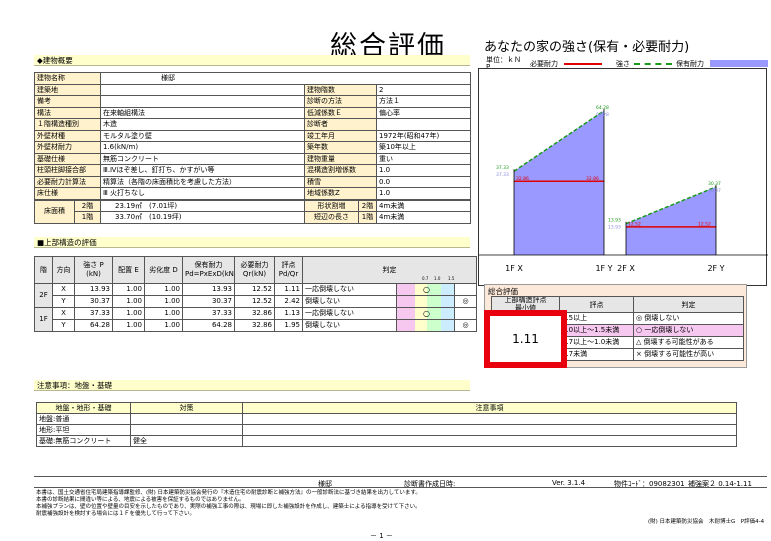  I want to click on building-row: 備考 診断の方法 方法１, so click(253, 101).